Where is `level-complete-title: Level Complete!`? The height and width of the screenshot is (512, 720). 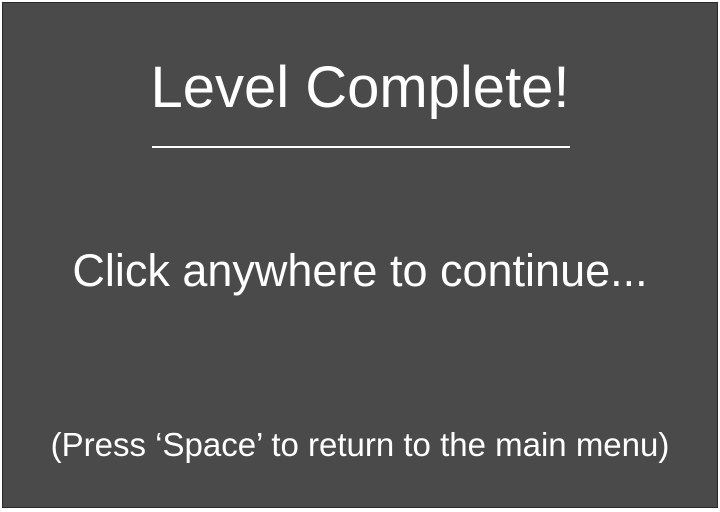 level-complete-title: Level Complete! is located at coordinates (360, 87).